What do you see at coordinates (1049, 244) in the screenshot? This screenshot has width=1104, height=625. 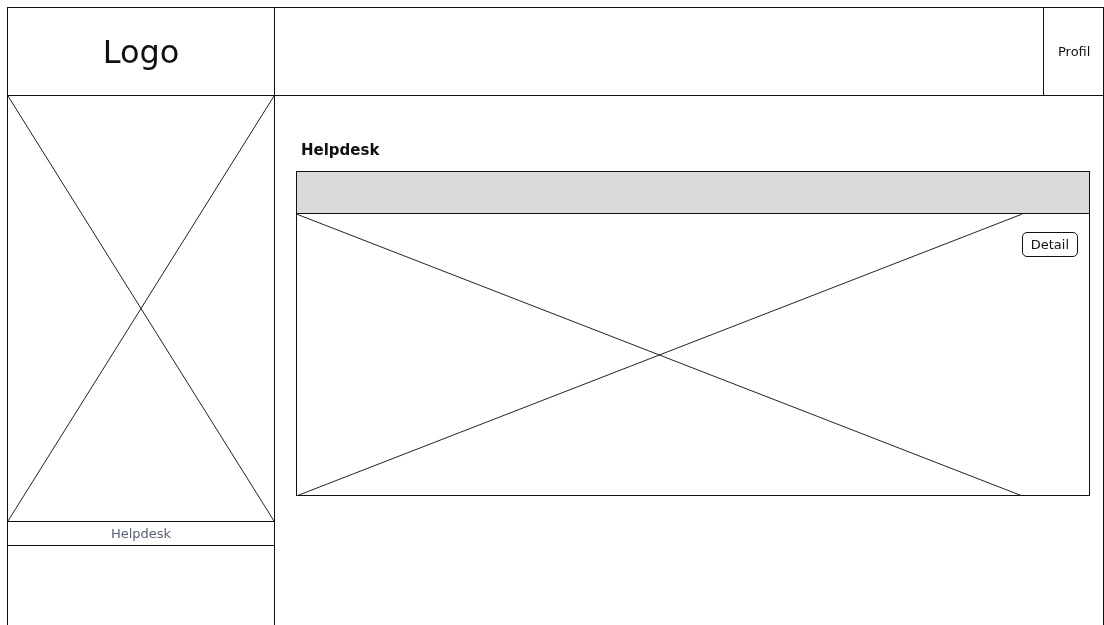 I see `detail-button: Detail` at bounding box center [1049, 244].